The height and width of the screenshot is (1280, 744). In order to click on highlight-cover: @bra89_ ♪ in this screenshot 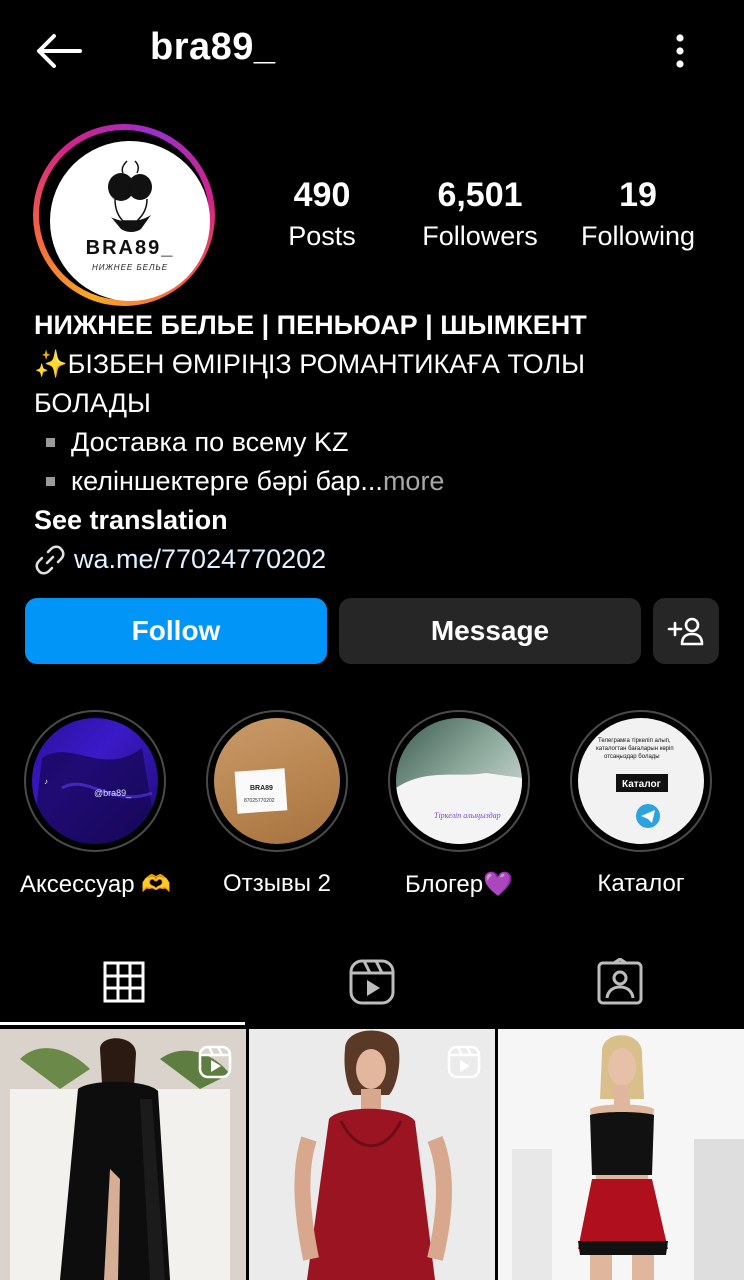, I will do `click(95, 781)`.